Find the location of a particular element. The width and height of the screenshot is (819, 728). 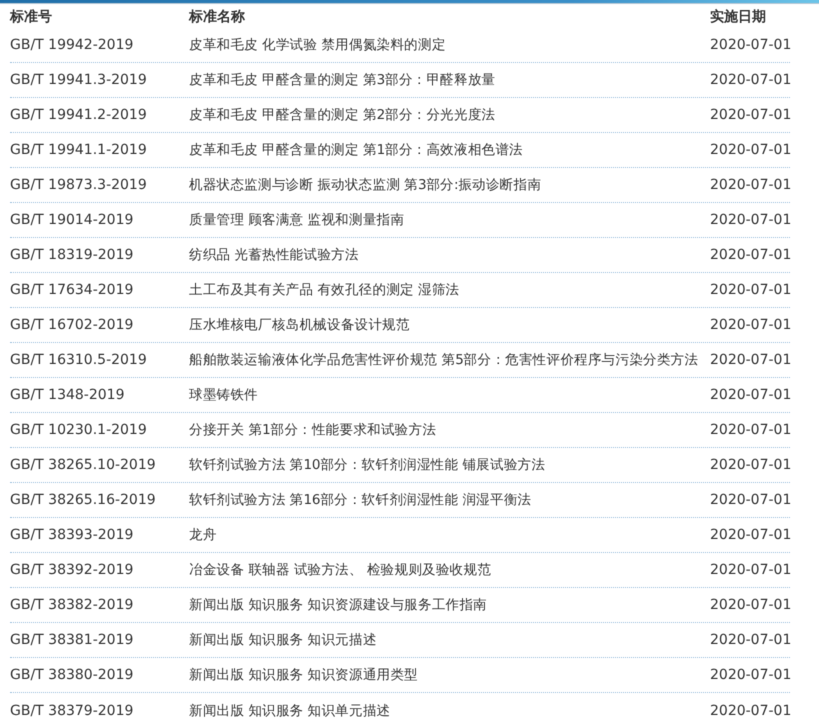

table-cell: 船舶散装运输液体化学品危害性评价规范 第5部分：危害性评价程序与污染分类方法 is located at coordinates (443, 360).